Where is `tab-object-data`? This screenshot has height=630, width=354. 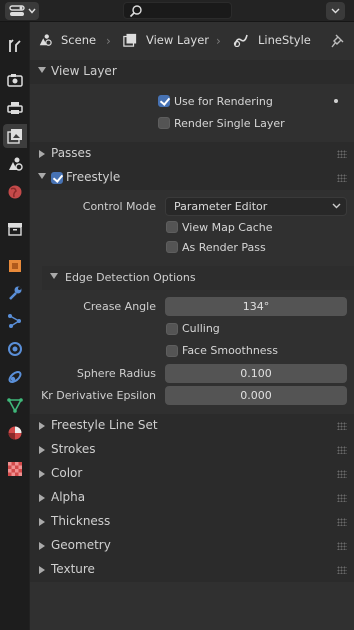 tab-object-data is located at coordinates (15, 405).